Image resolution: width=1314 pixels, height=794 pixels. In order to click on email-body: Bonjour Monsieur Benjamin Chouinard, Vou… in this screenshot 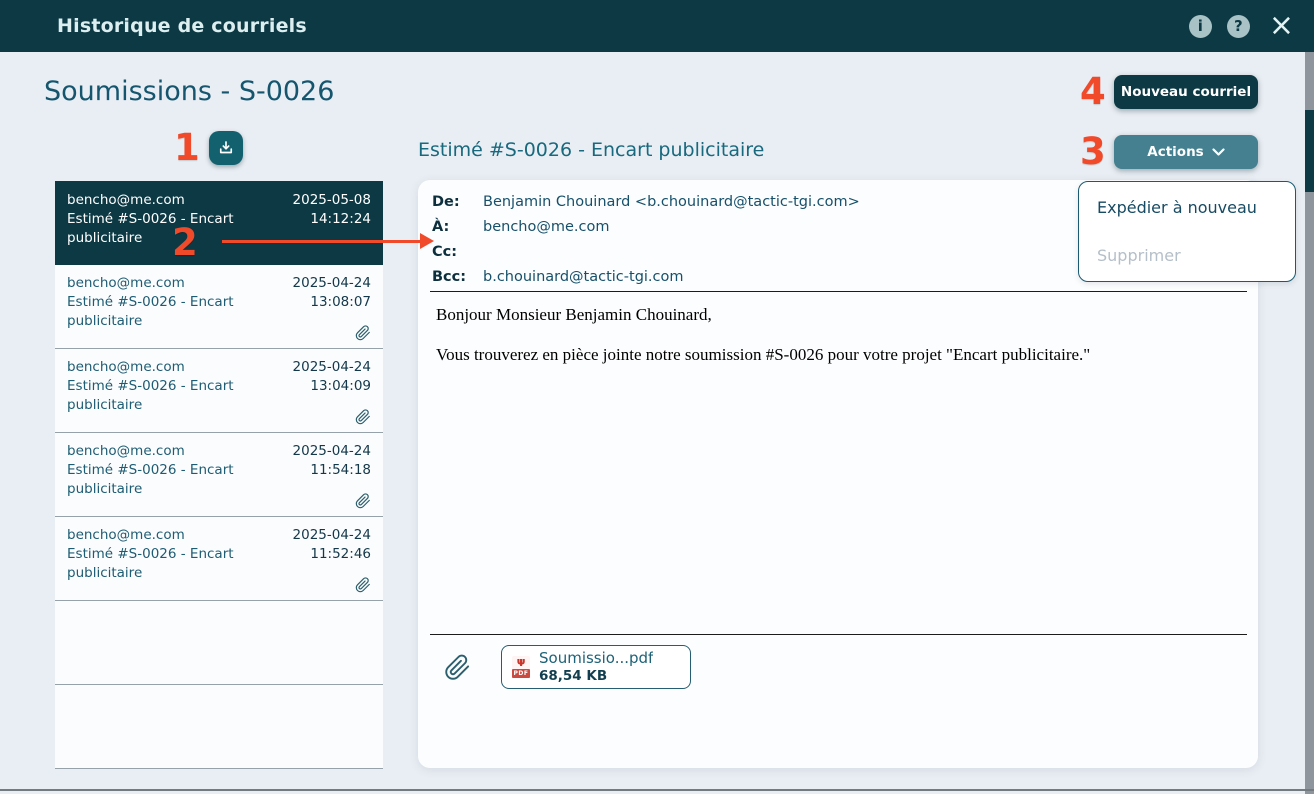, I will do `click(837, 344)`.